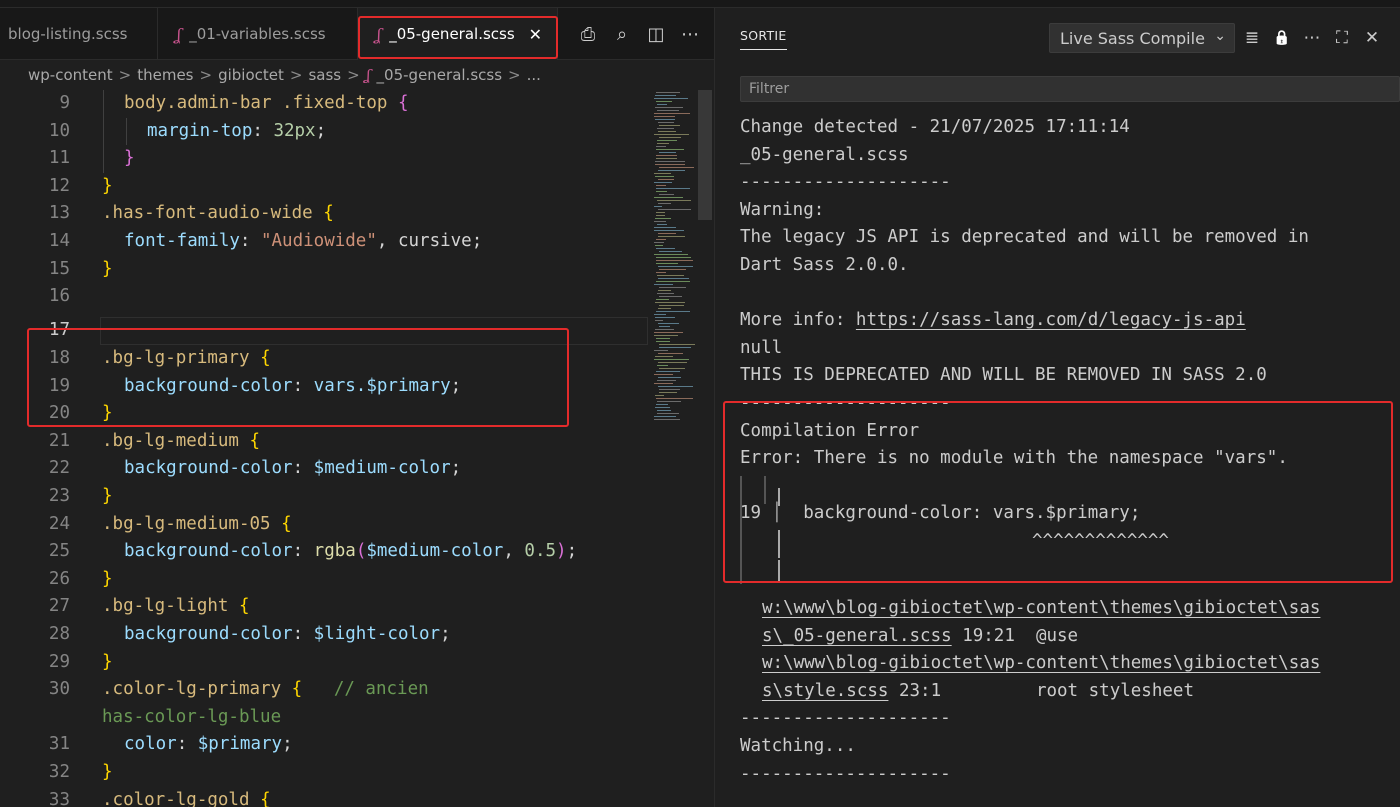  Describe the element at coordinates (639, 34) in the screenshot. I see `editor-actions: ⎙ ⌕ ◫ ⋯` at that location.